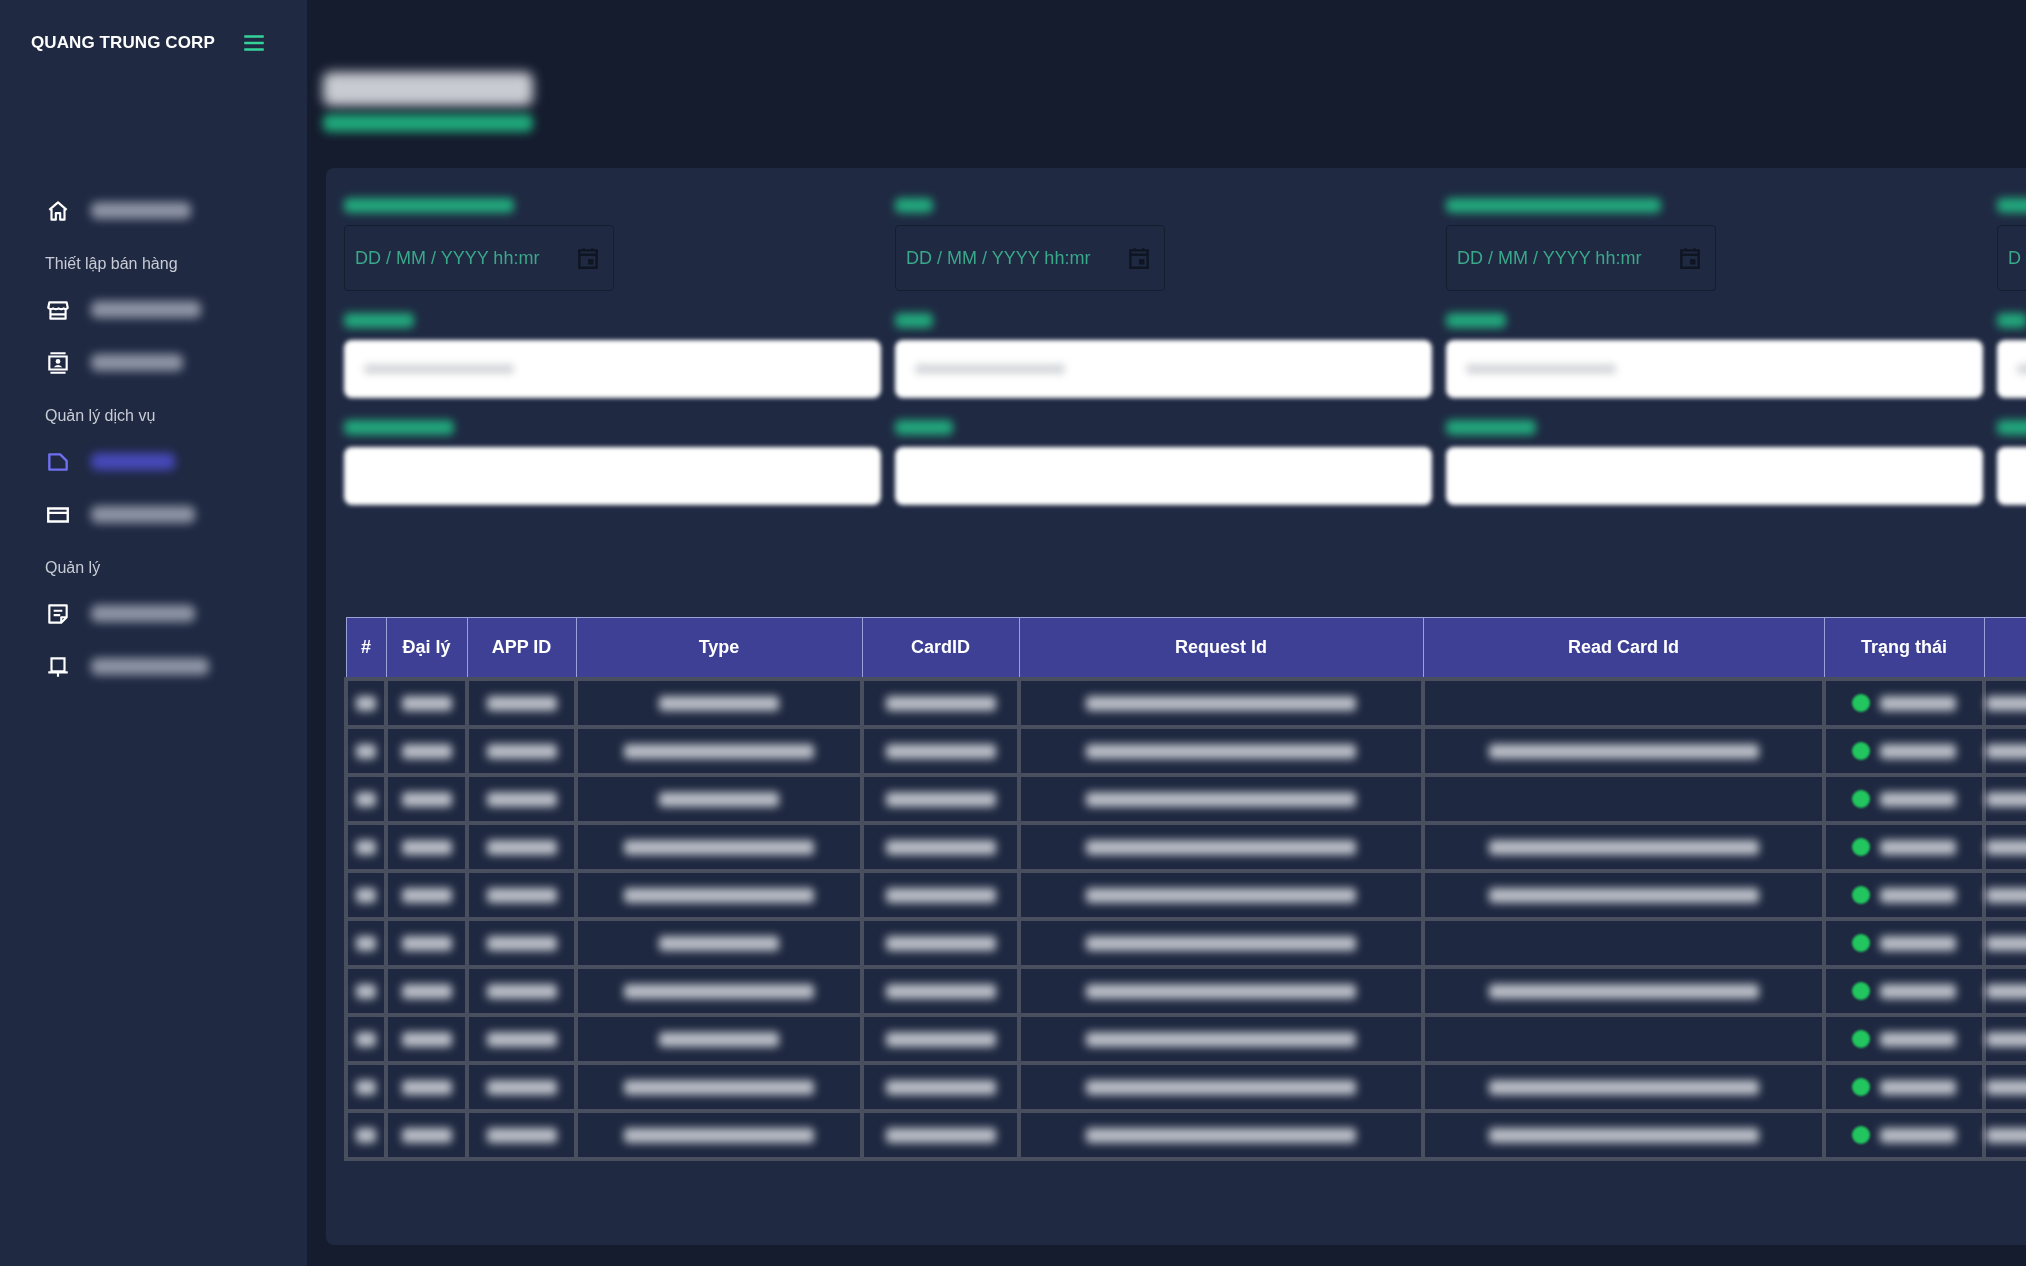  I want to click on date-field: D, so click(2011, 258).